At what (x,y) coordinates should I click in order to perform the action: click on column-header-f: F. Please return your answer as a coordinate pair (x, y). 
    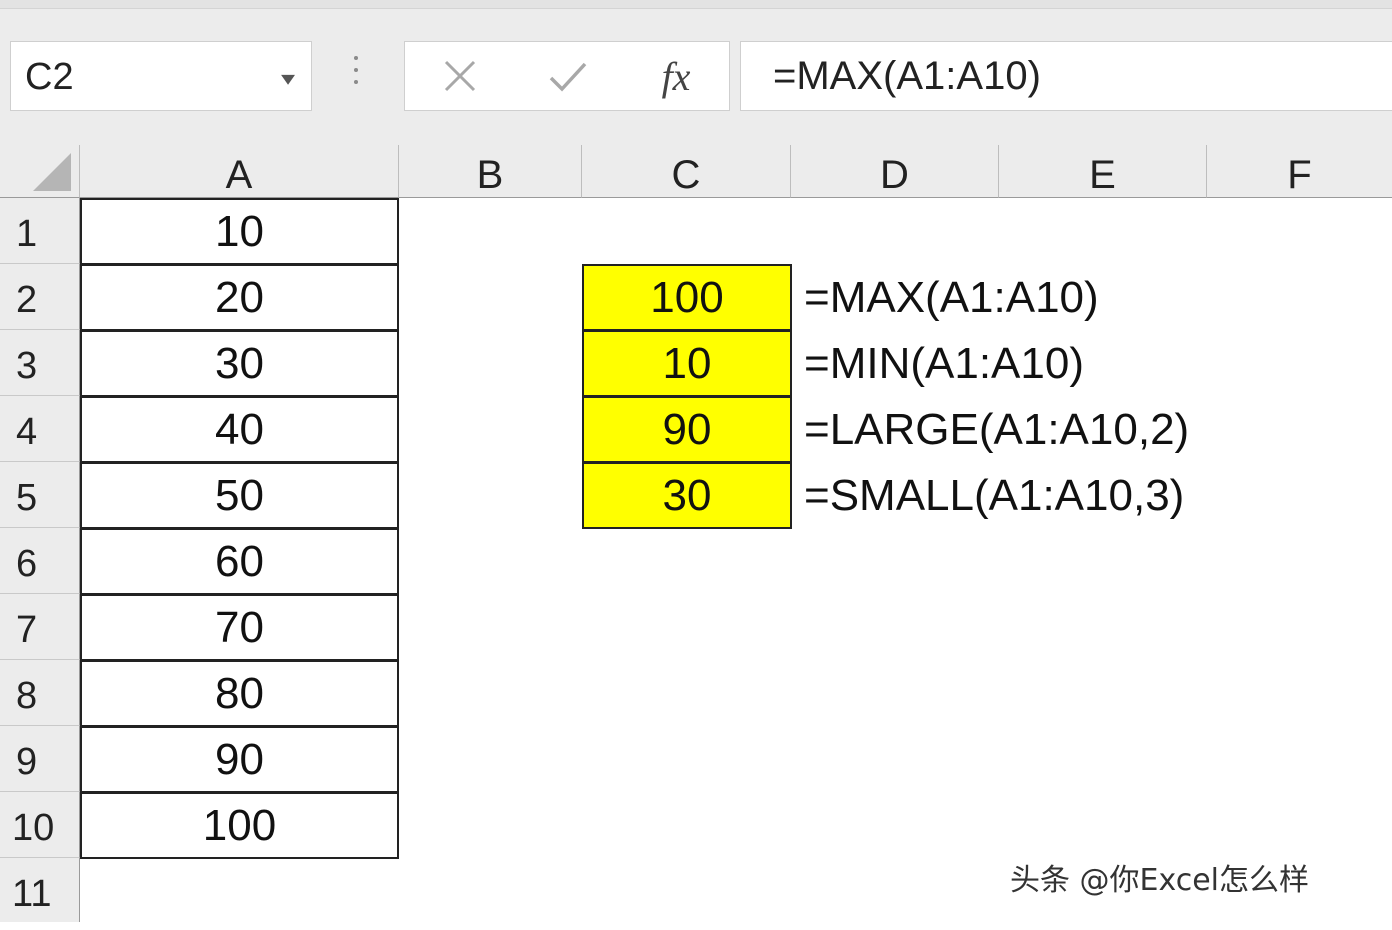
    Looking at the image, I should click on (1299, 171).